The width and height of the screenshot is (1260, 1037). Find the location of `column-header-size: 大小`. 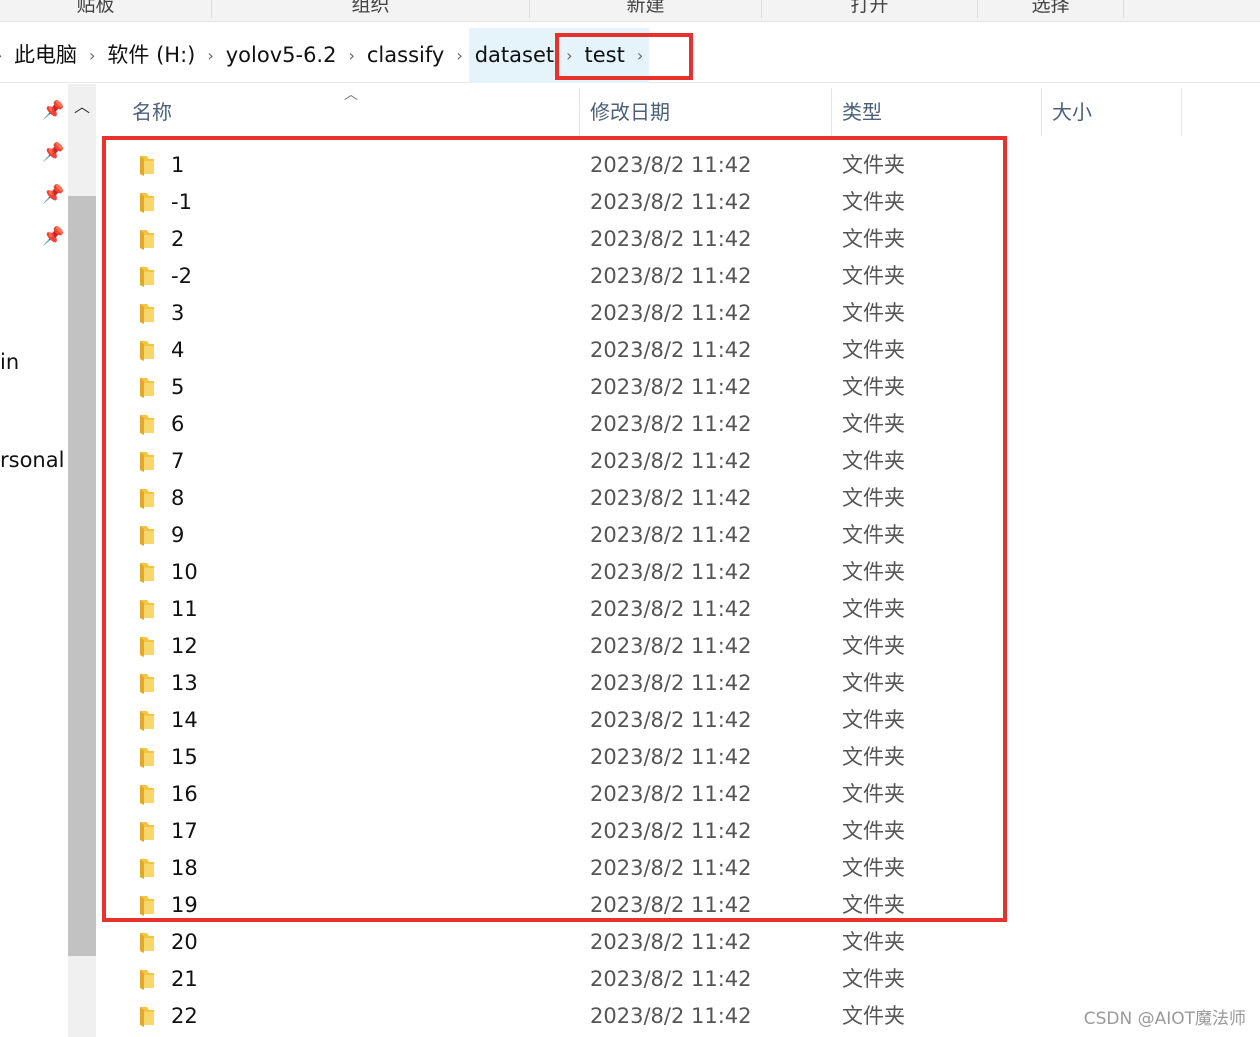

column-header-size: 大小 is located at coordinates (1112, 112).